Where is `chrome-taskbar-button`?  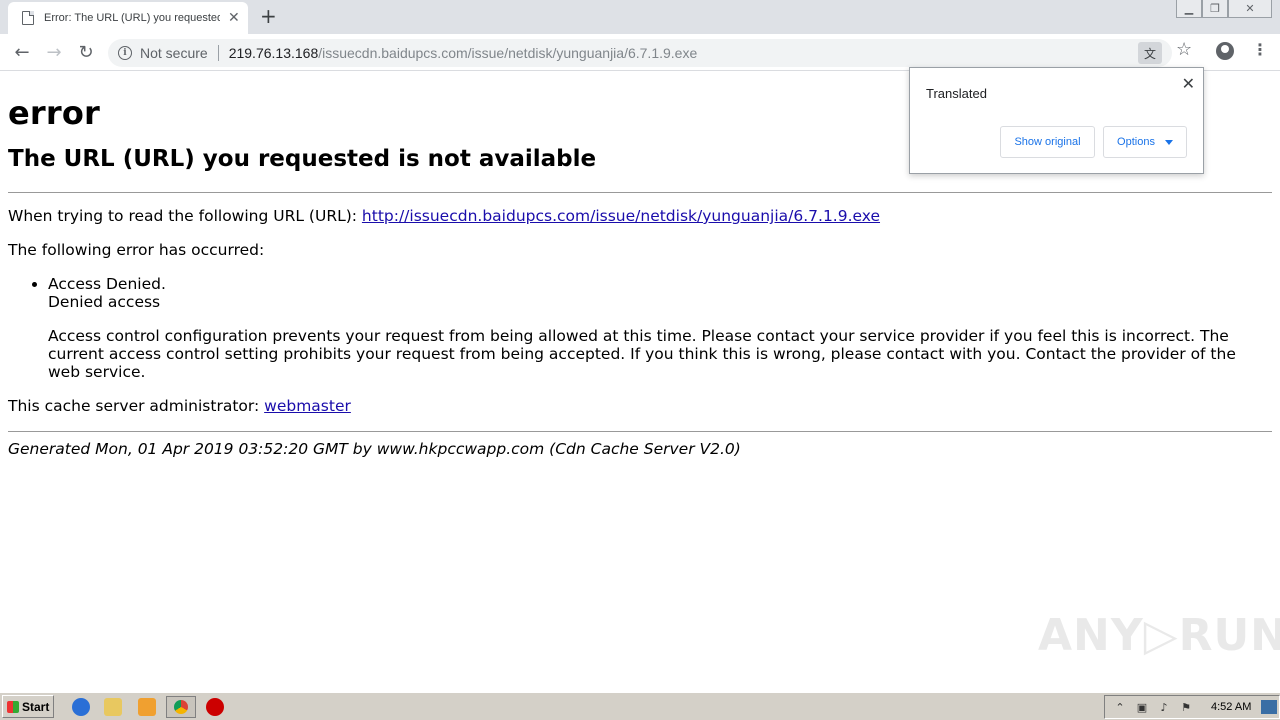
chrome-taskbar-button is located at coordinates (181, 707).